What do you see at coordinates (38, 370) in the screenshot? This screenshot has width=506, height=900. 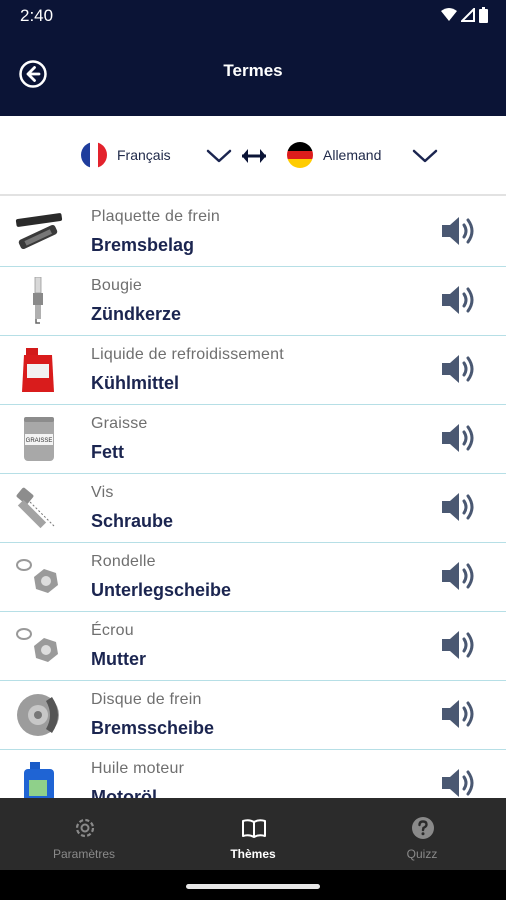 I see `coolant-bottle-icon` at bounding box center [38, 370].